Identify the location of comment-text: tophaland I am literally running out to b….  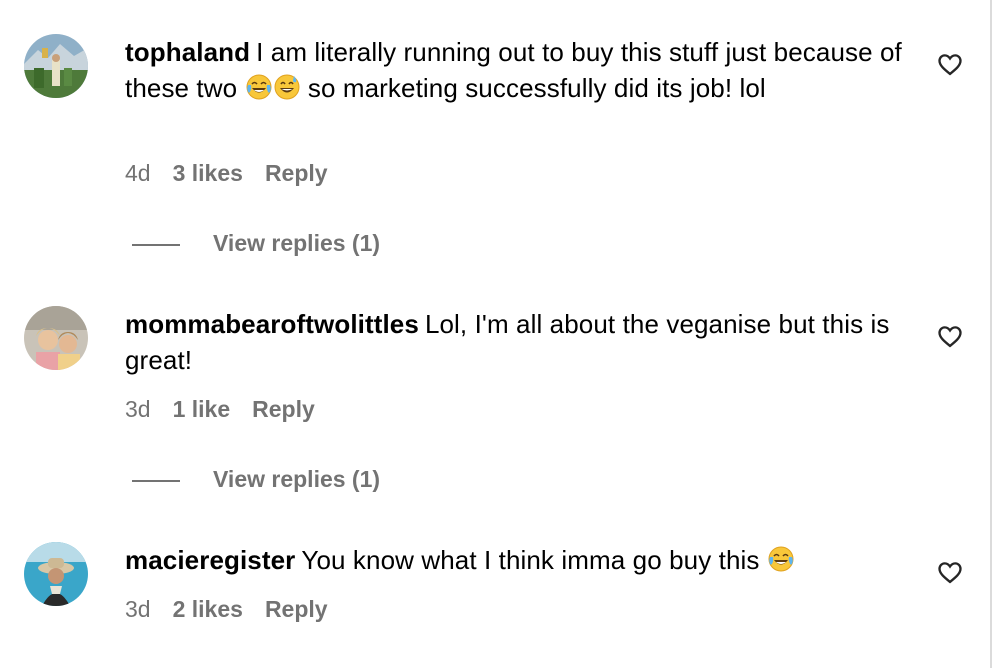
(520, 70).